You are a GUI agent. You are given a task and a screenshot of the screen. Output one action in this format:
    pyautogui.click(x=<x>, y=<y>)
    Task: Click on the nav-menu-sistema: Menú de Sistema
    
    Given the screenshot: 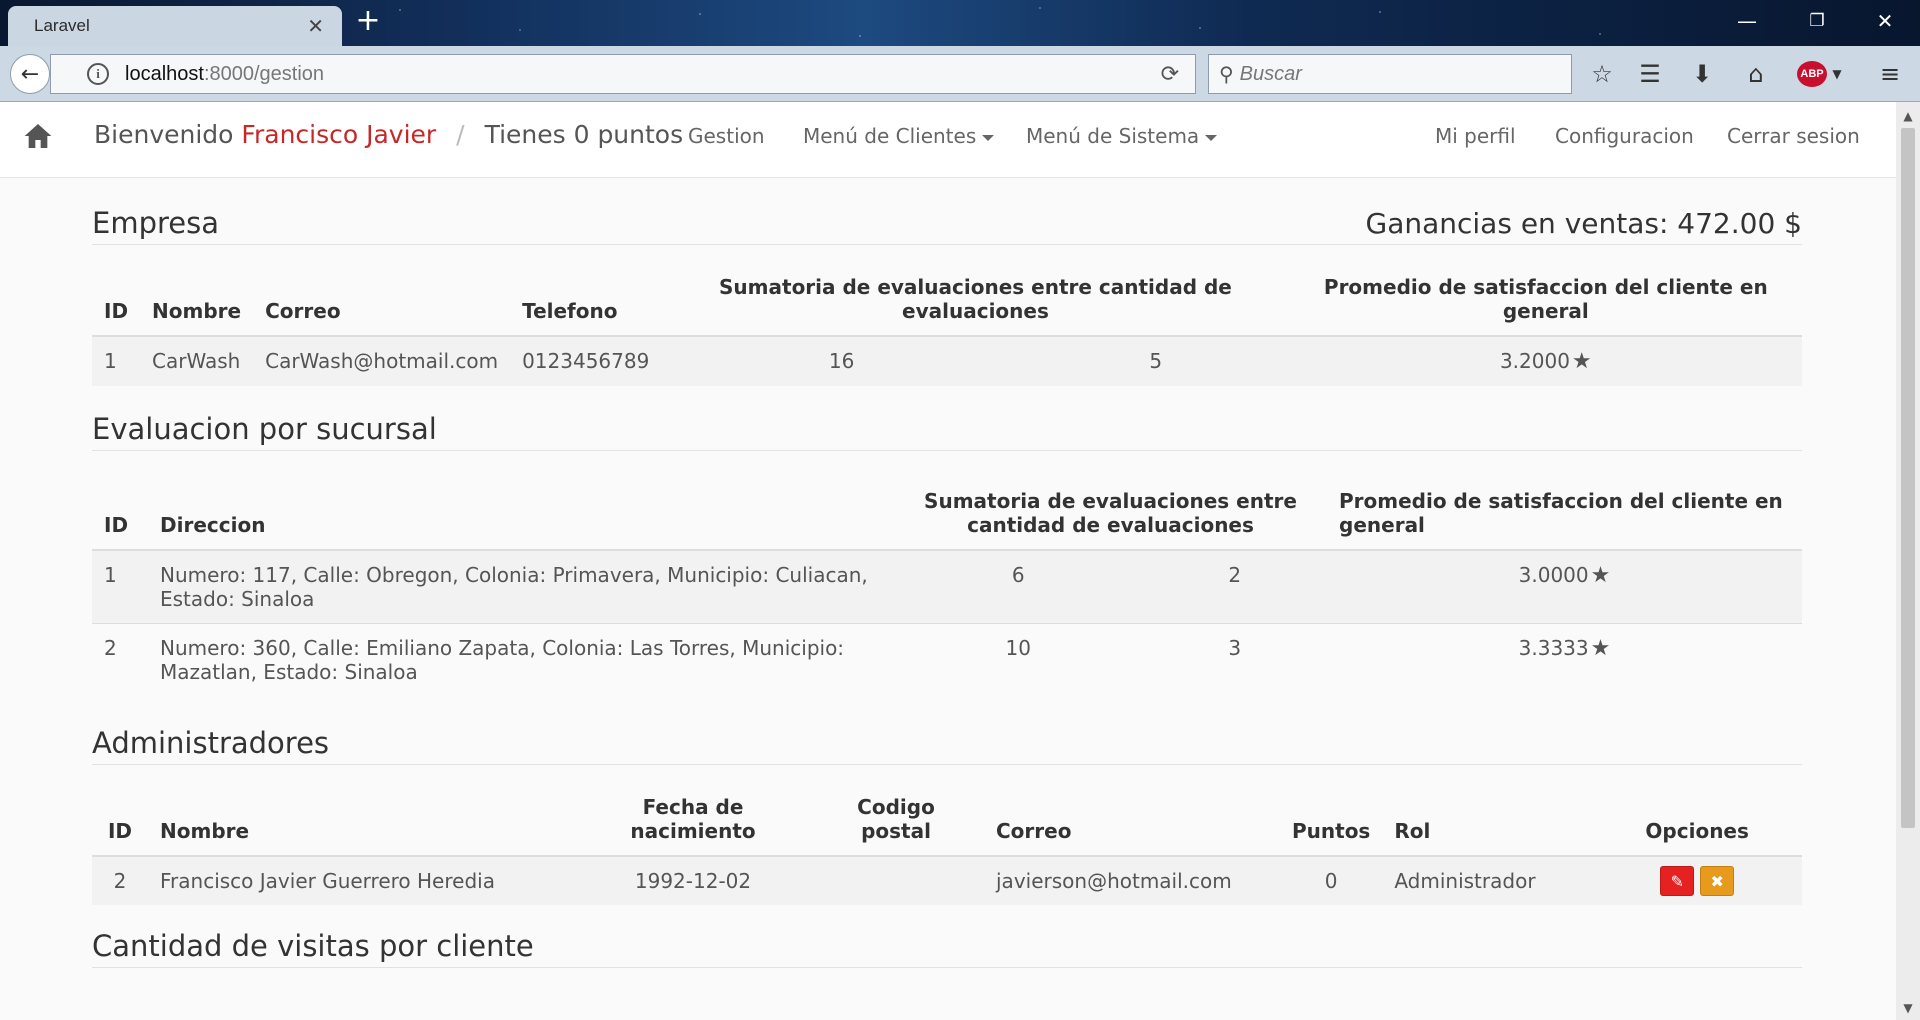 What is the action you would take?
    pyautogui.click(x=1122, y=136)
    